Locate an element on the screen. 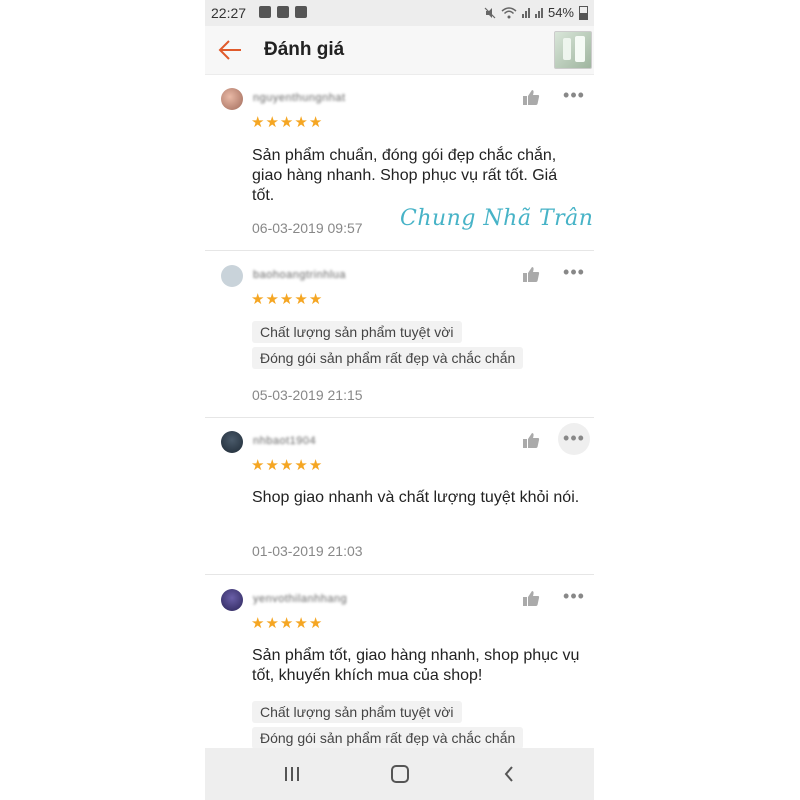 The height and width of the screenshot is (800, 800). status-time: 22:27 is located at coordinates (229, 13).